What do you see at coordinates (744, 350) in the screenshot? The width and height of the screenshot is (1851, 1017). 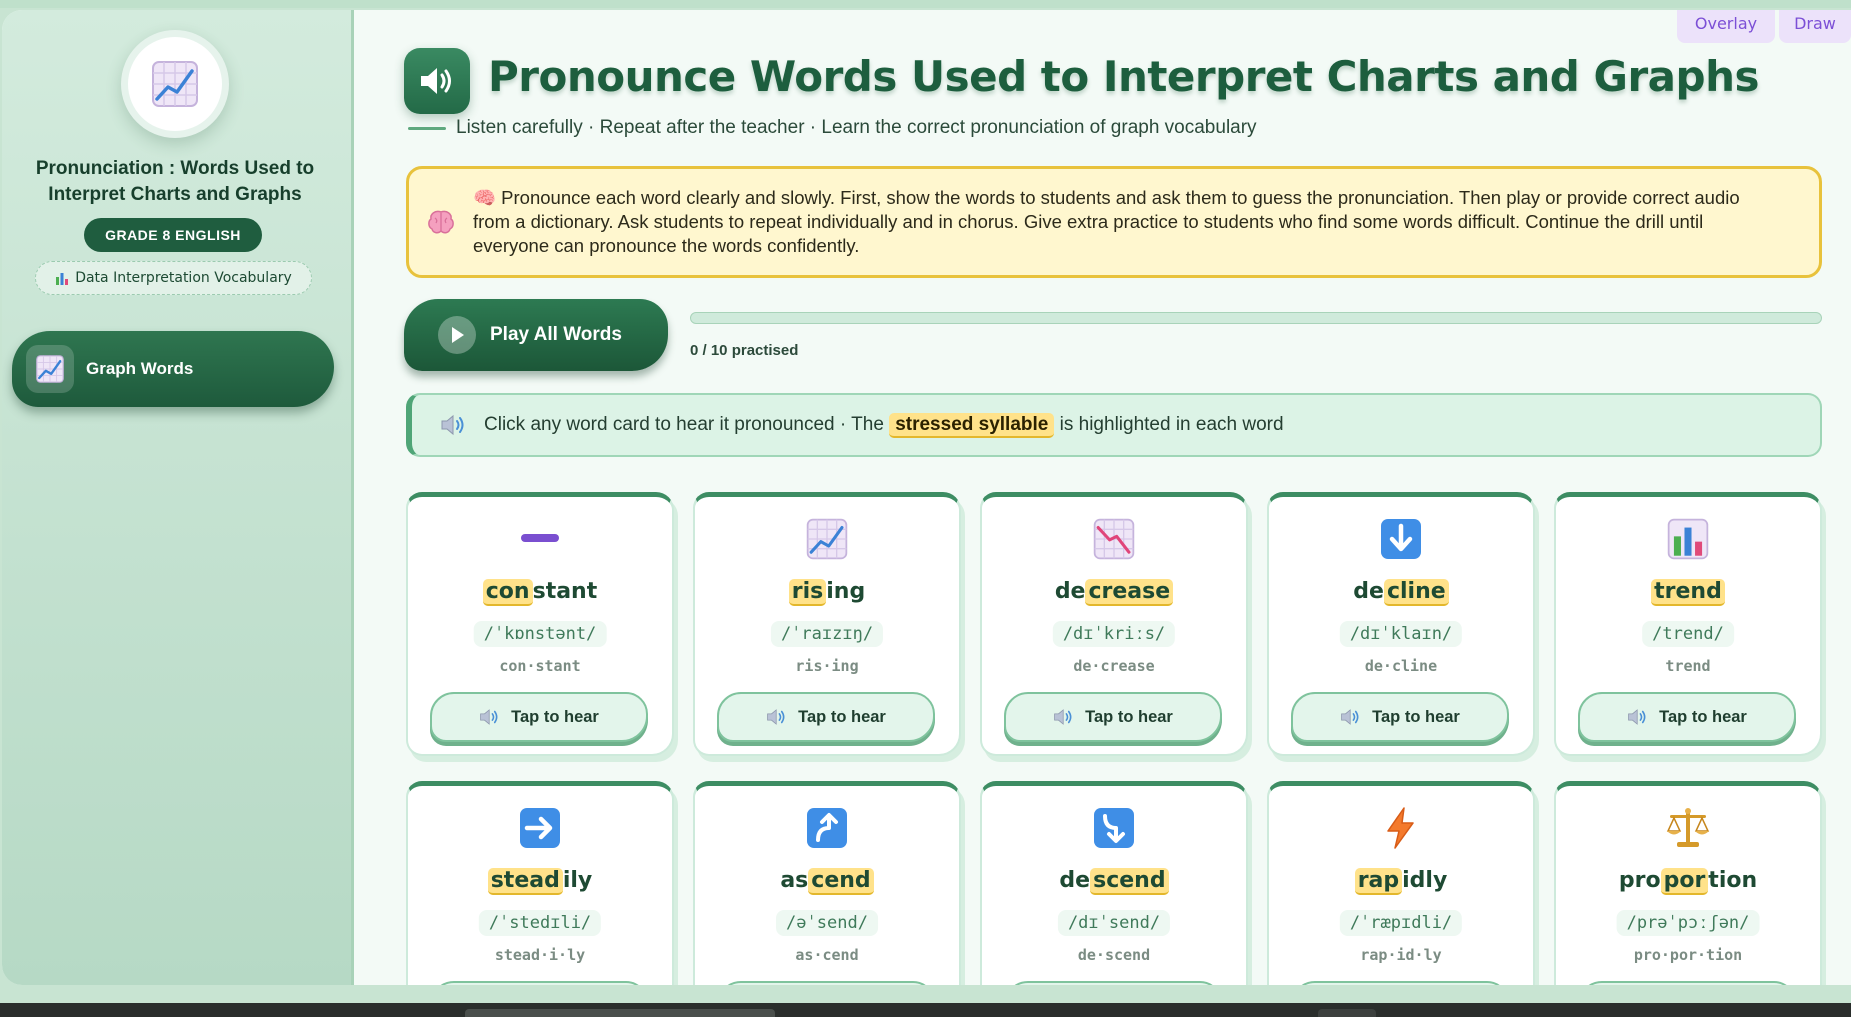 I see `practice-progress-label: 0 / 10 practised` at bounding box center [744, 350].